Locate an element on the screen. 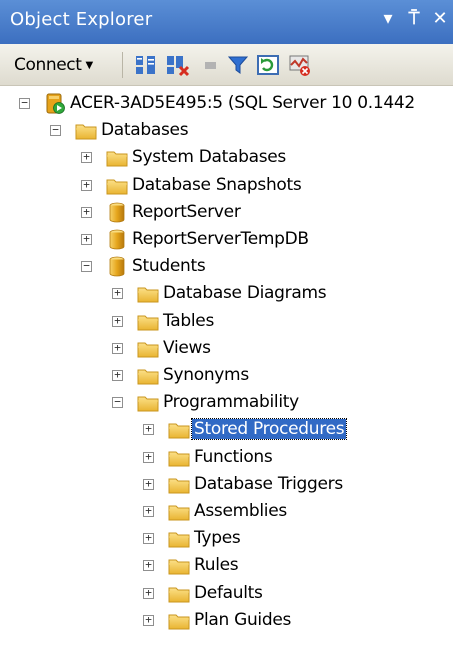 The width and height of the screenshot is (453, 651). tree-node-label: Assemblies is located at coordinates (240, 511).